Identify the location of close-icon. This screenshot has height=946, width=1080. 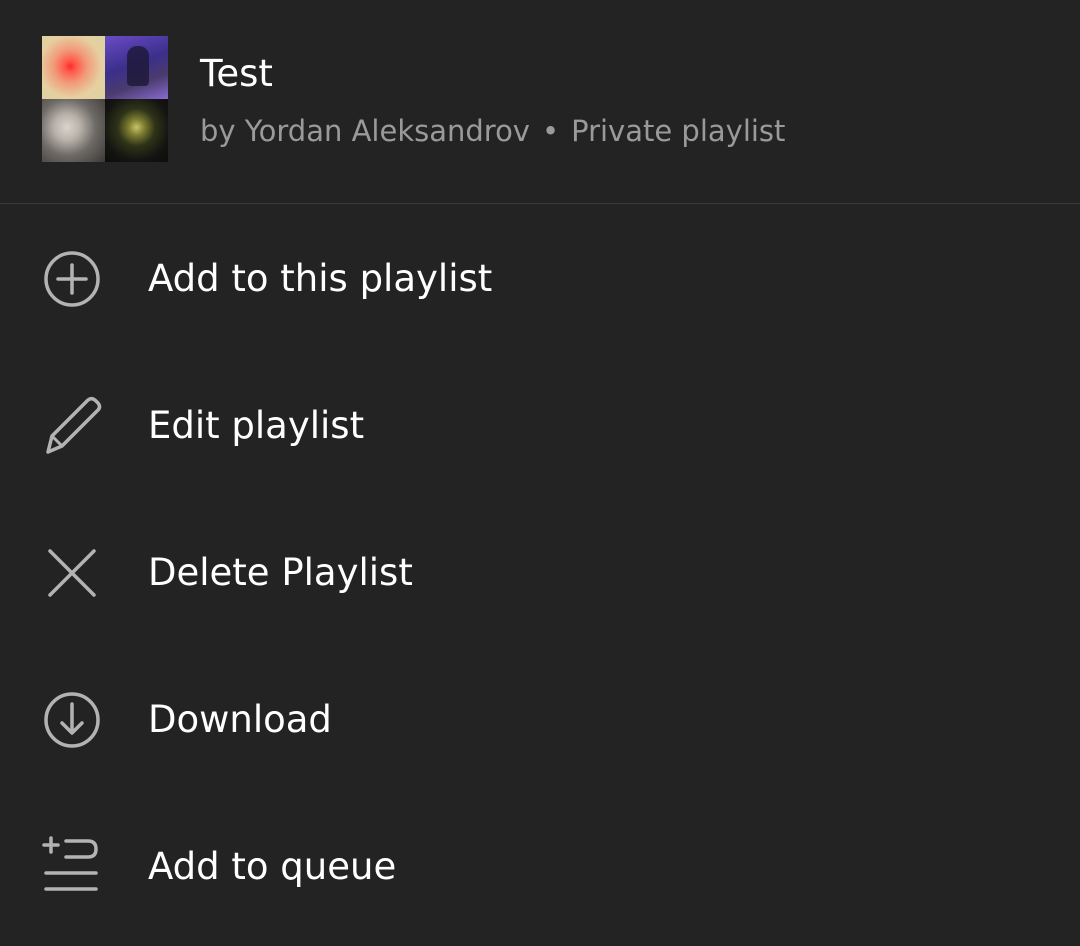
(72, 573).